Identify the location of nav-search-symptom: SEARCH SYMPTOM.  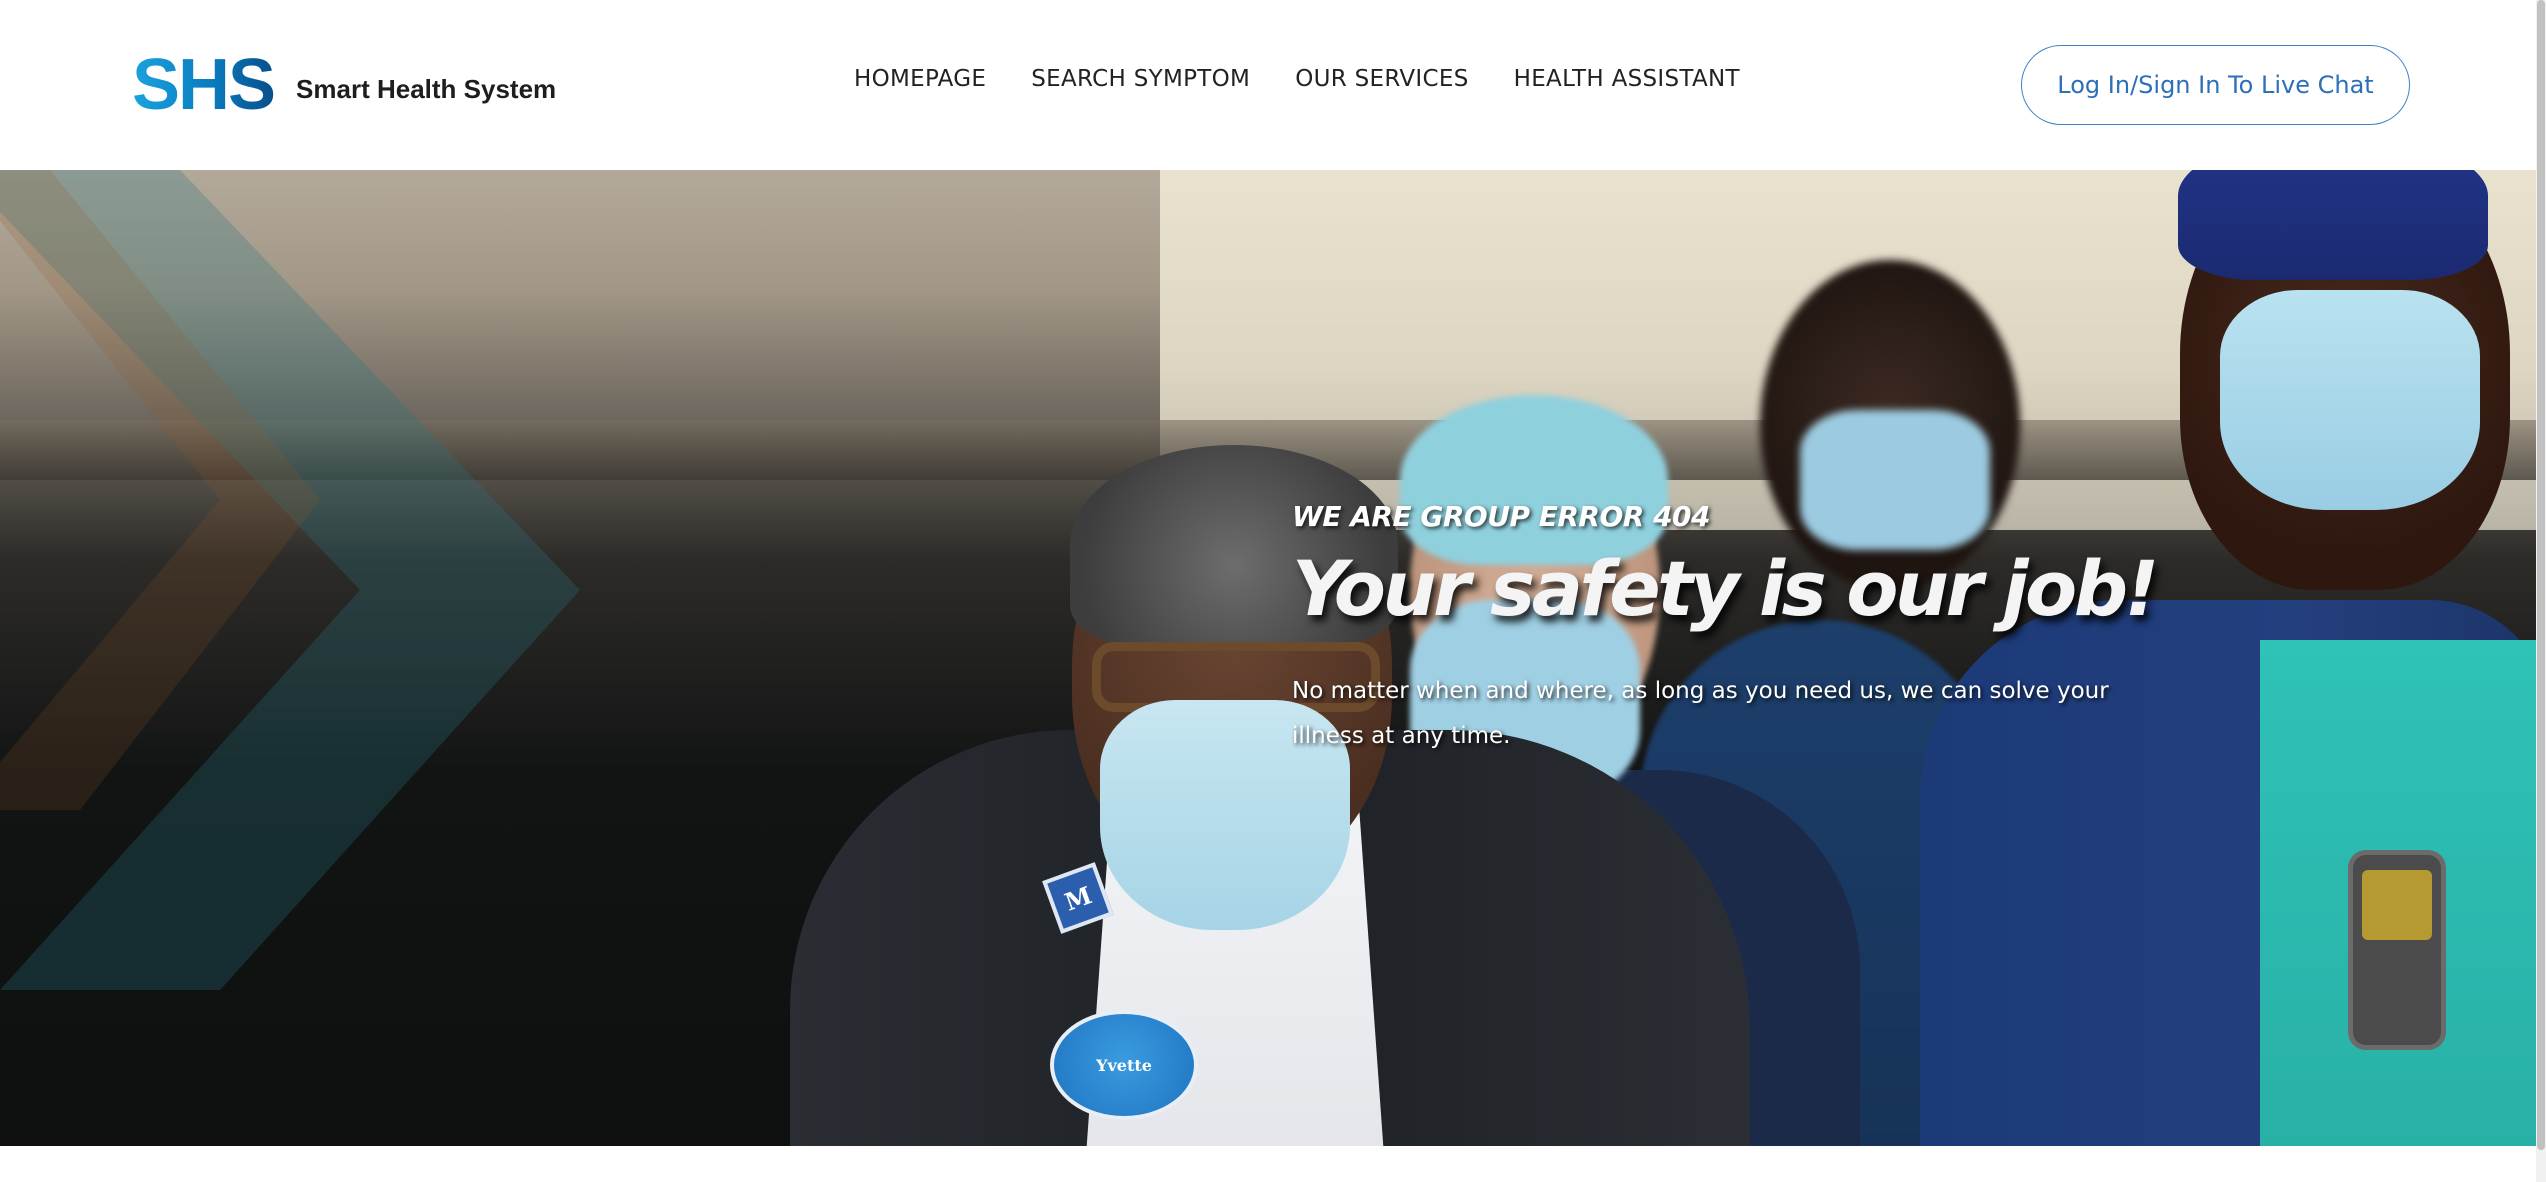
(1140, 79).